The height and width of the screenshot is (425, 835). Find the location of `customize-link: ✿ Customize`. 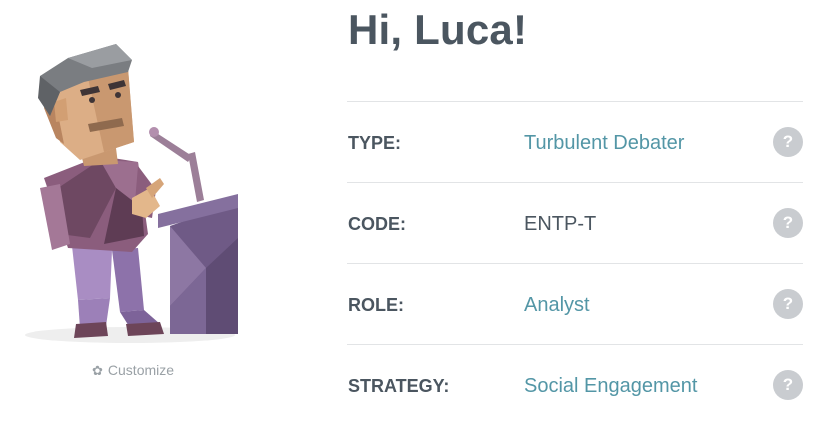

customize-link: ✿ Customize is located at coordinates (133, 370).